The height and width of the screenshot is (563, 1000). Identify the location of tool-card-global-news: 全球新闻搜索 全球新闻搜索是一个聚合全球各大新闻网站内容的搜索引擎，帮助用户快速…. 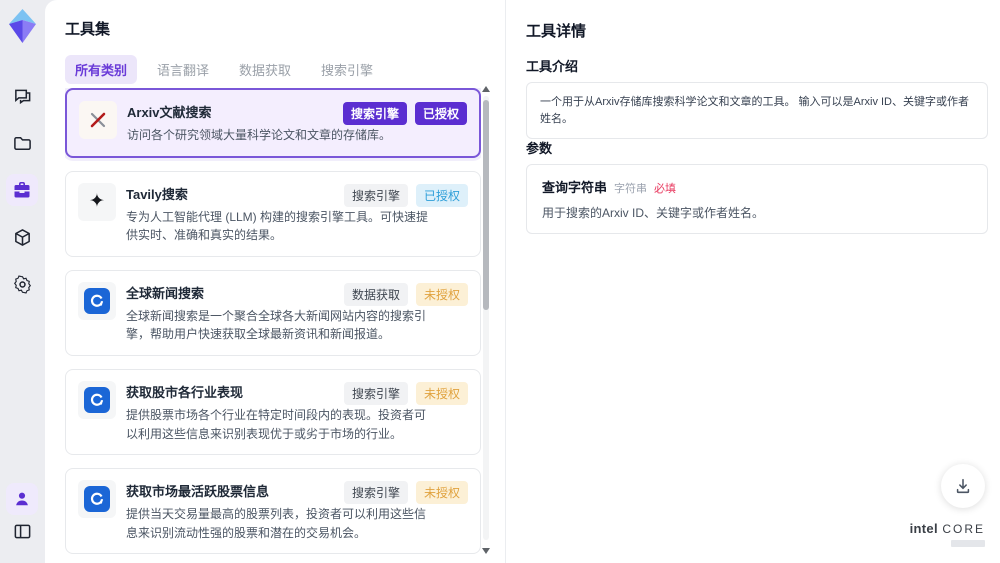
(273, 312).